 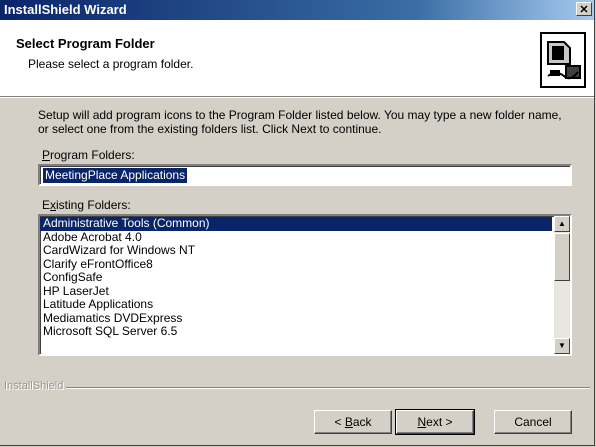 What do you see at coordinates (65, 9) in the screenshot?
I see `window-title: InstallShield Wizard` at bounding box center [65, 9].